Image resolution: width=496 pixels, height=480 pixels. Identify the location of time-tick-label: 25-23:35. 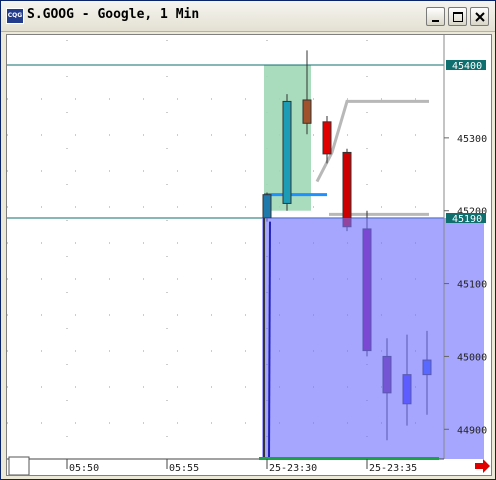
(393, 468).